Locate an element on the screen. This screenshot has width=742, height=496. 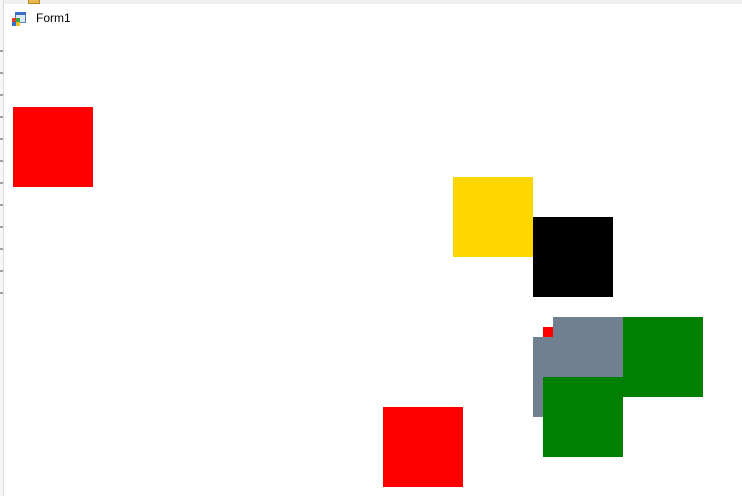
green-square-right is located at coordinates (663, 357).